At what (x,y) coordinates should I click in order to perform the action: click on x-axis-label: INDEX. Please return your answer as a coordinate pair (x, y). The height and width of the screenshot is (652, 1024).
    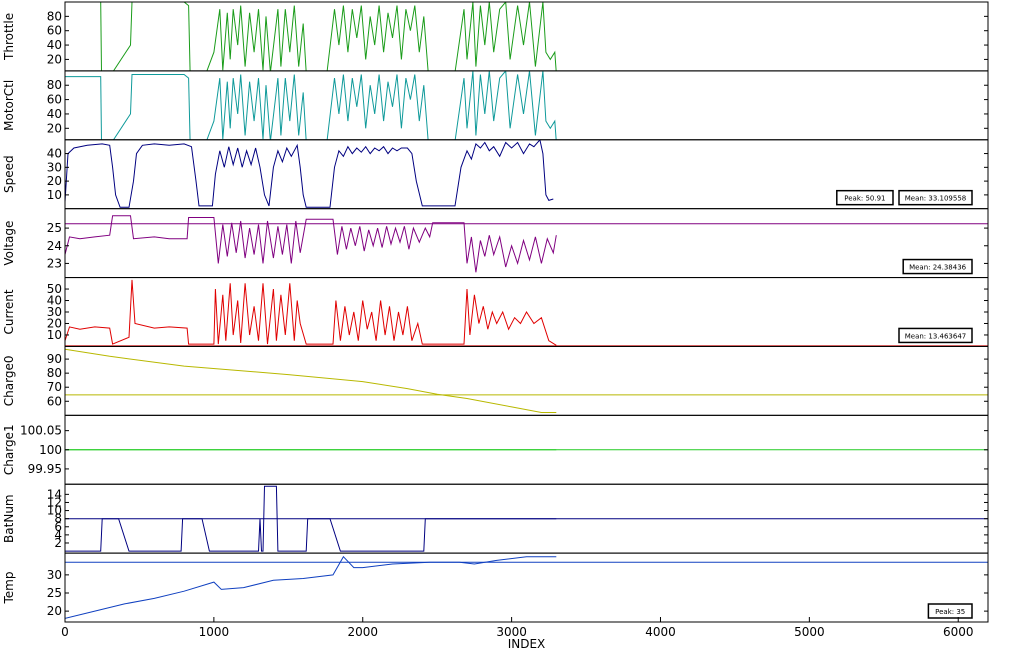
    Looking at the image, I should click on (527, 644).